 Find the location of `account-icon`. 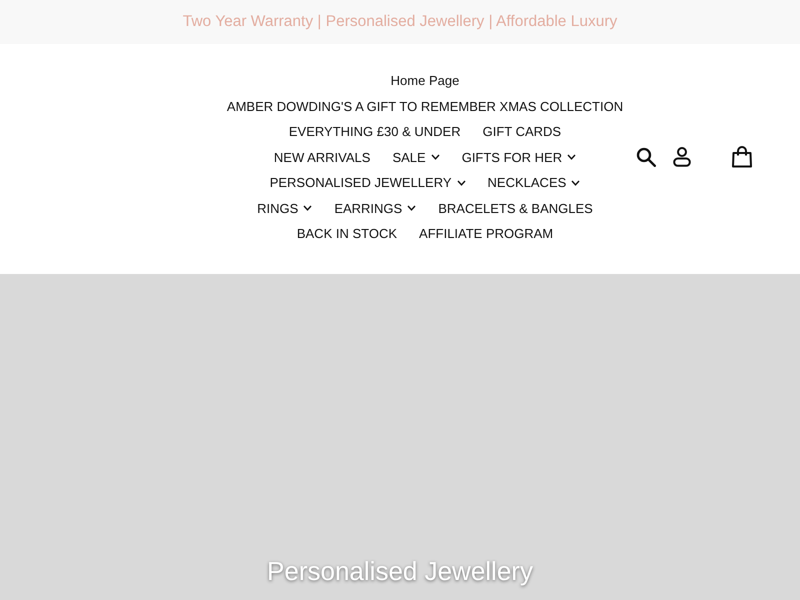

account-icon is located at coordinates (682, 157).